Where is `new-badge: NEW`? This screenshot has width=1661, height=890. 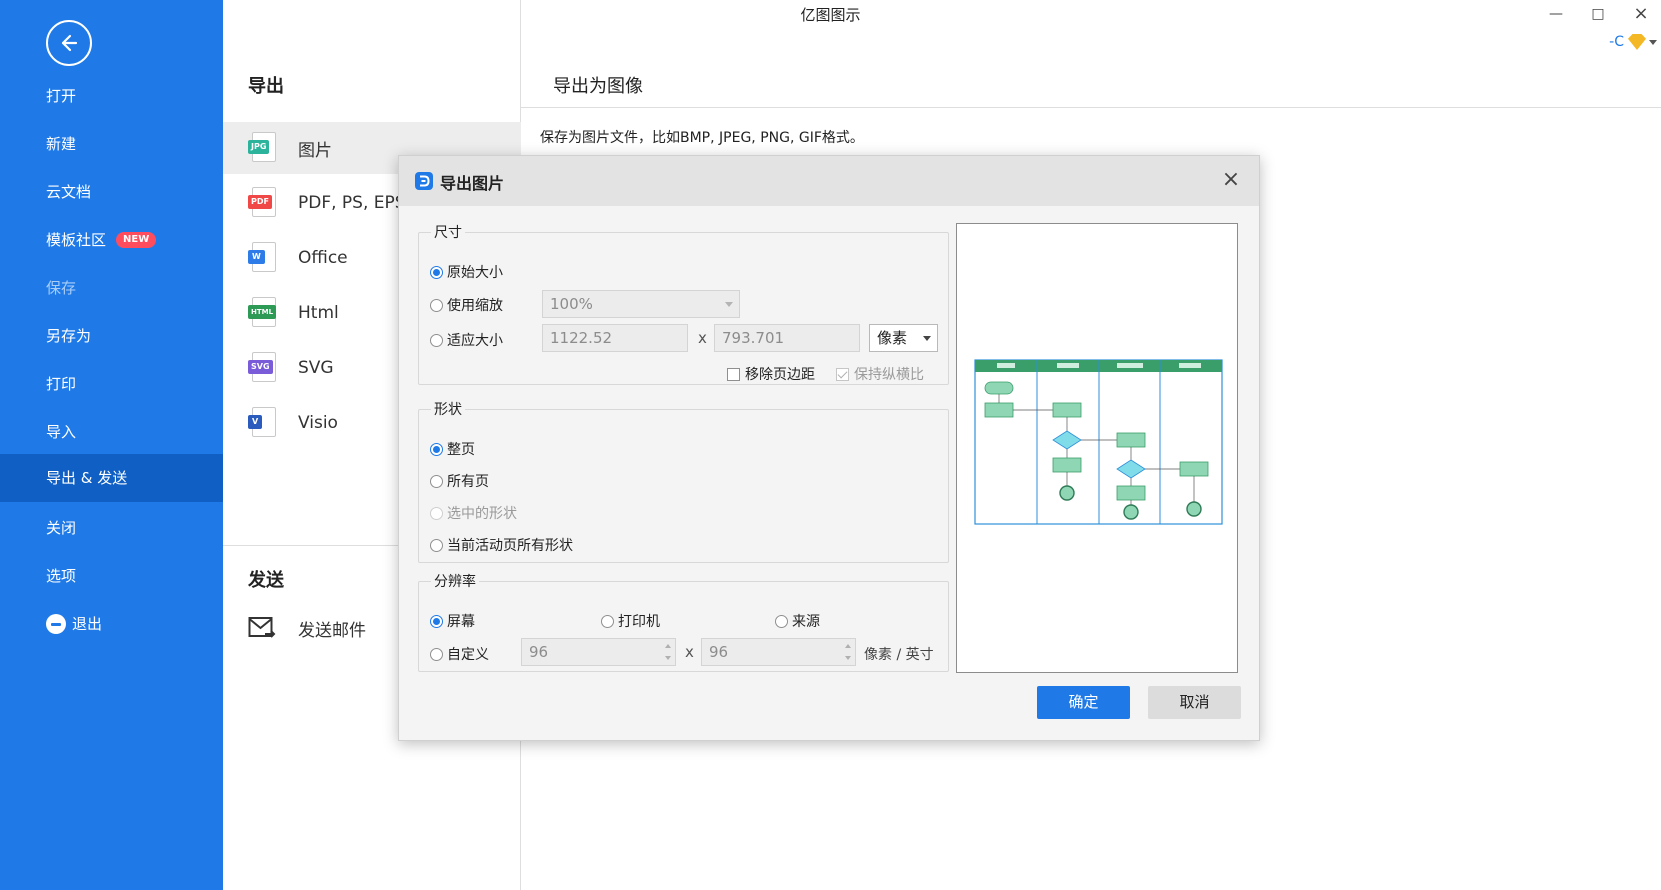
new-badge: NEW is located at coordinates (136, 240).